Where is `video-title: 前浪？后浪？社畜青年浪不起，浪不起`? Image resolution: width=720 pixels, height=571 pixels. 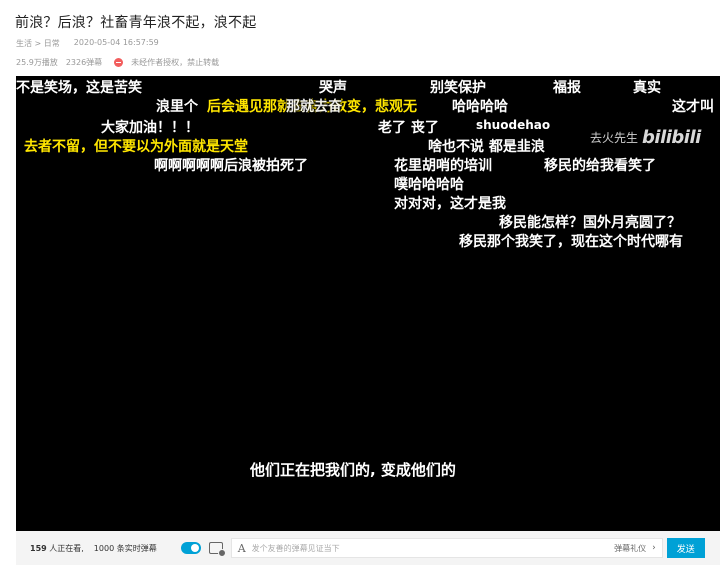 video-title: 前浪？后浪？社畜青年浪不起，浪不起 is located at coordinates (136, 23).